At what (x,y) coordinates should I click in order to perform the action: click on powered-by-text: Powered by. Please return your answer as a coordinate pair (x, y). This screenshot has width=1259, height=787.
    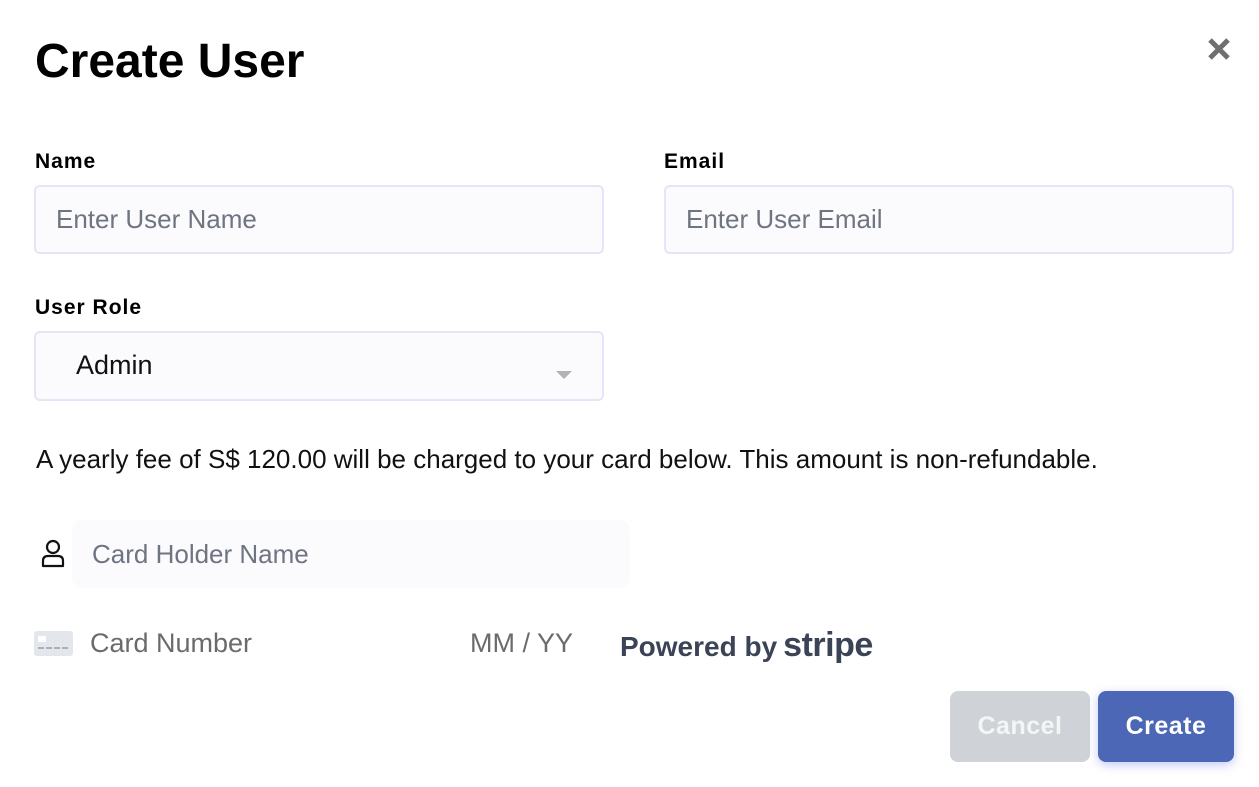
    Looking at the image, I should click on (699, 646).